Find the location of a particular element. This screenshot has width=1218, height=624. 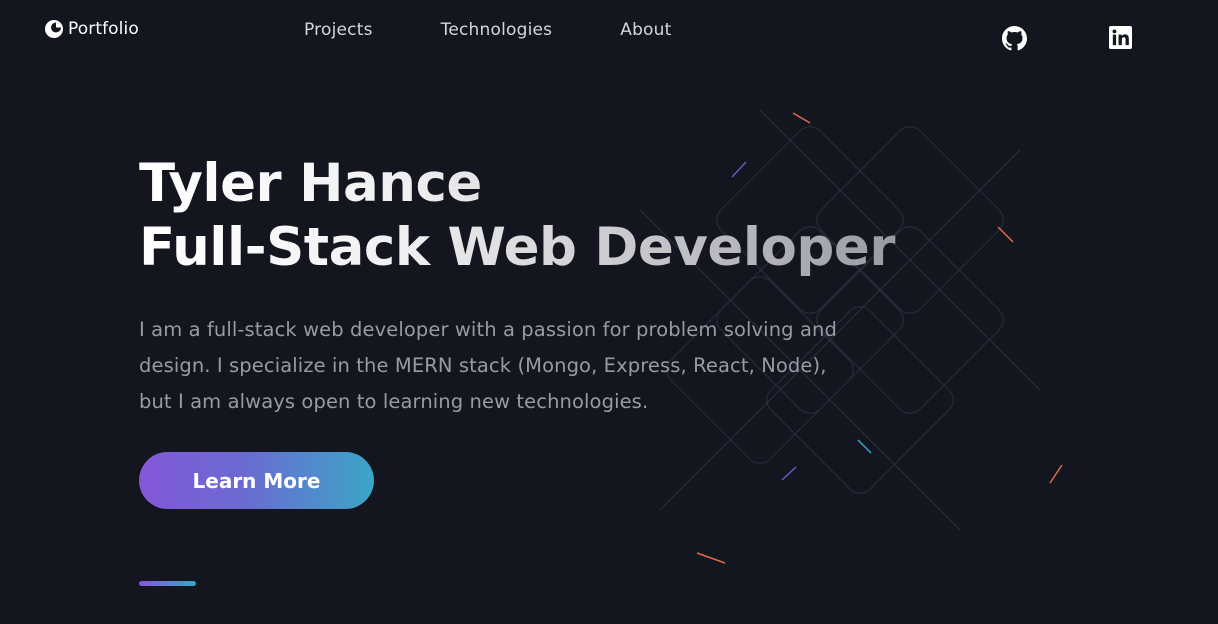

nav-link-about: About is located at coordinates (645, 30).